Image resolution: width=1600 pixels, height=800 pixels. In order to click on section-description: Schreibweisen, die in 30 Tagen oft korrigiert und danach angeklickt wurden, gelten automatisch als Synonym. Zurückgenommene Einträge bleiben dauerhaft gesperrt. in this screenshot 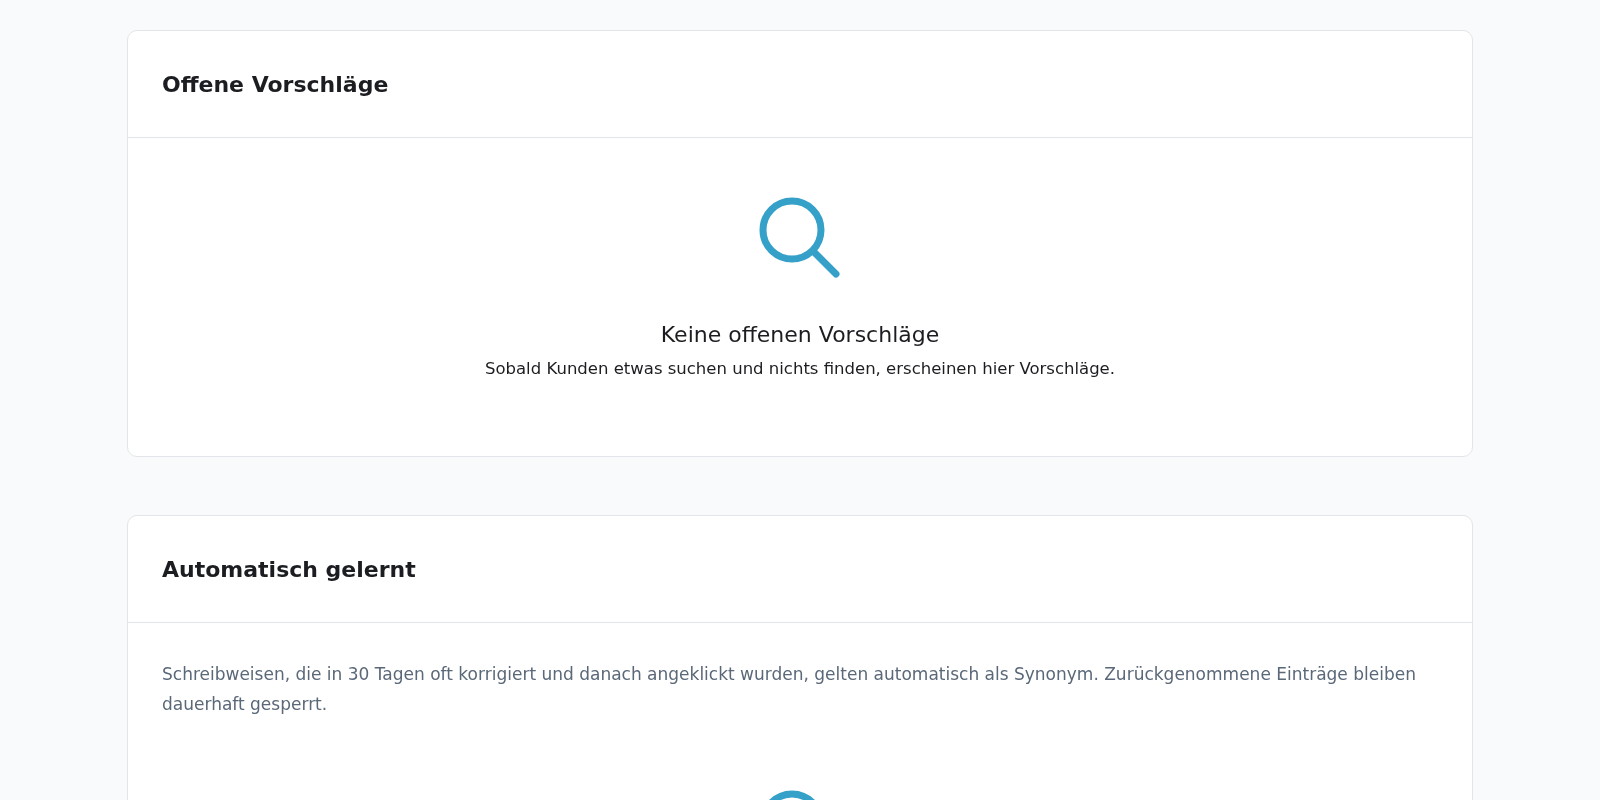, I will do `click(789, 689)`.